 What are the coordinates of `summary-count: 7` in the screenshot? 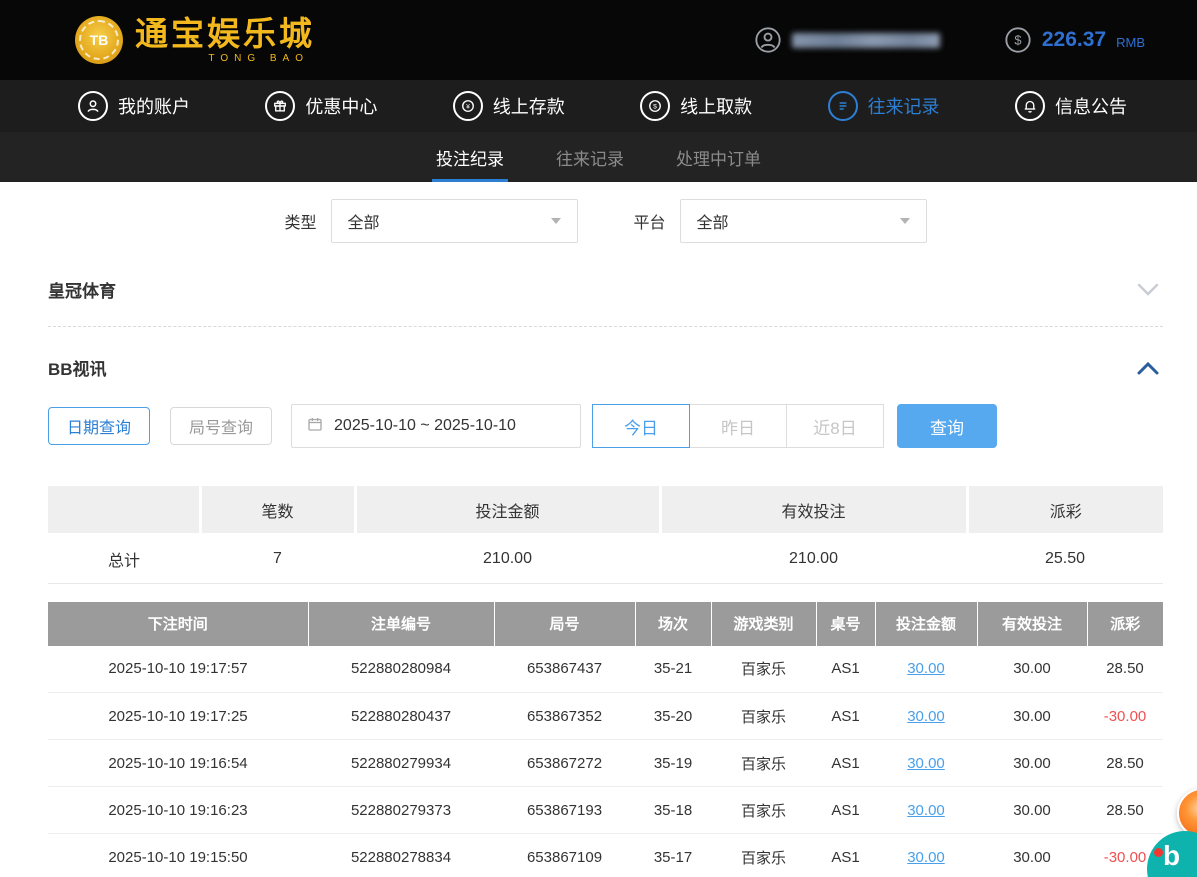 It's located at (277, 559).